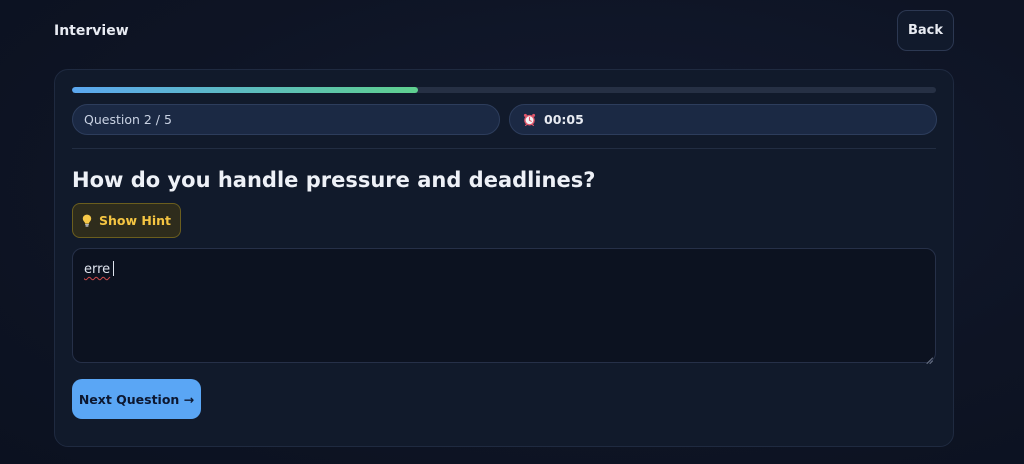  What do you see at coordinates (91, 31) in the screenshot?
I see `page-title: Interview` at bounding box center [91, 31].